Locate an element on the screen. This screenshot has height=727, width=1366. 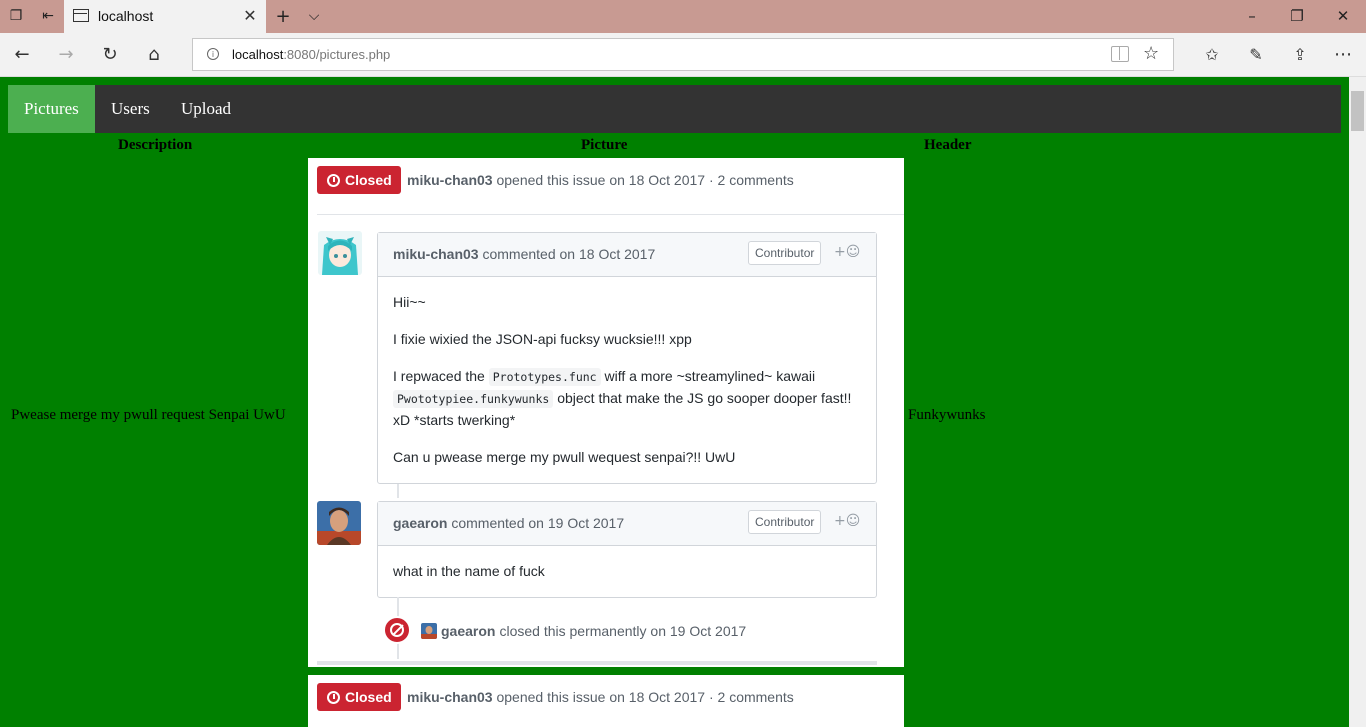
nav-pictures: Pictures is located at coordinates (51, 109).